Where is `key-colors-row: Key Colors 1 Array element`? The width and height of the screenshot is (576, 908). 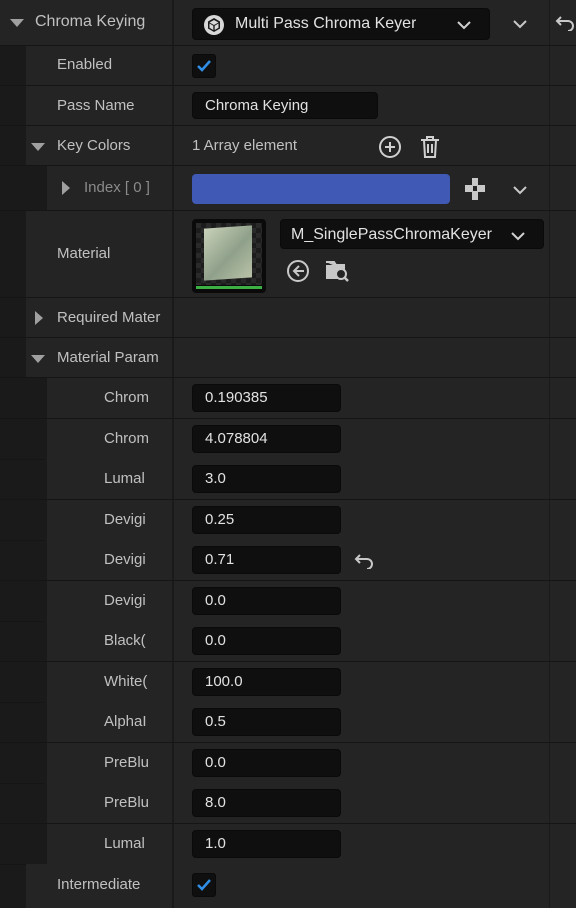 key-colors-row: Key Colors 1 Array element is located at coordinates (288, 146).